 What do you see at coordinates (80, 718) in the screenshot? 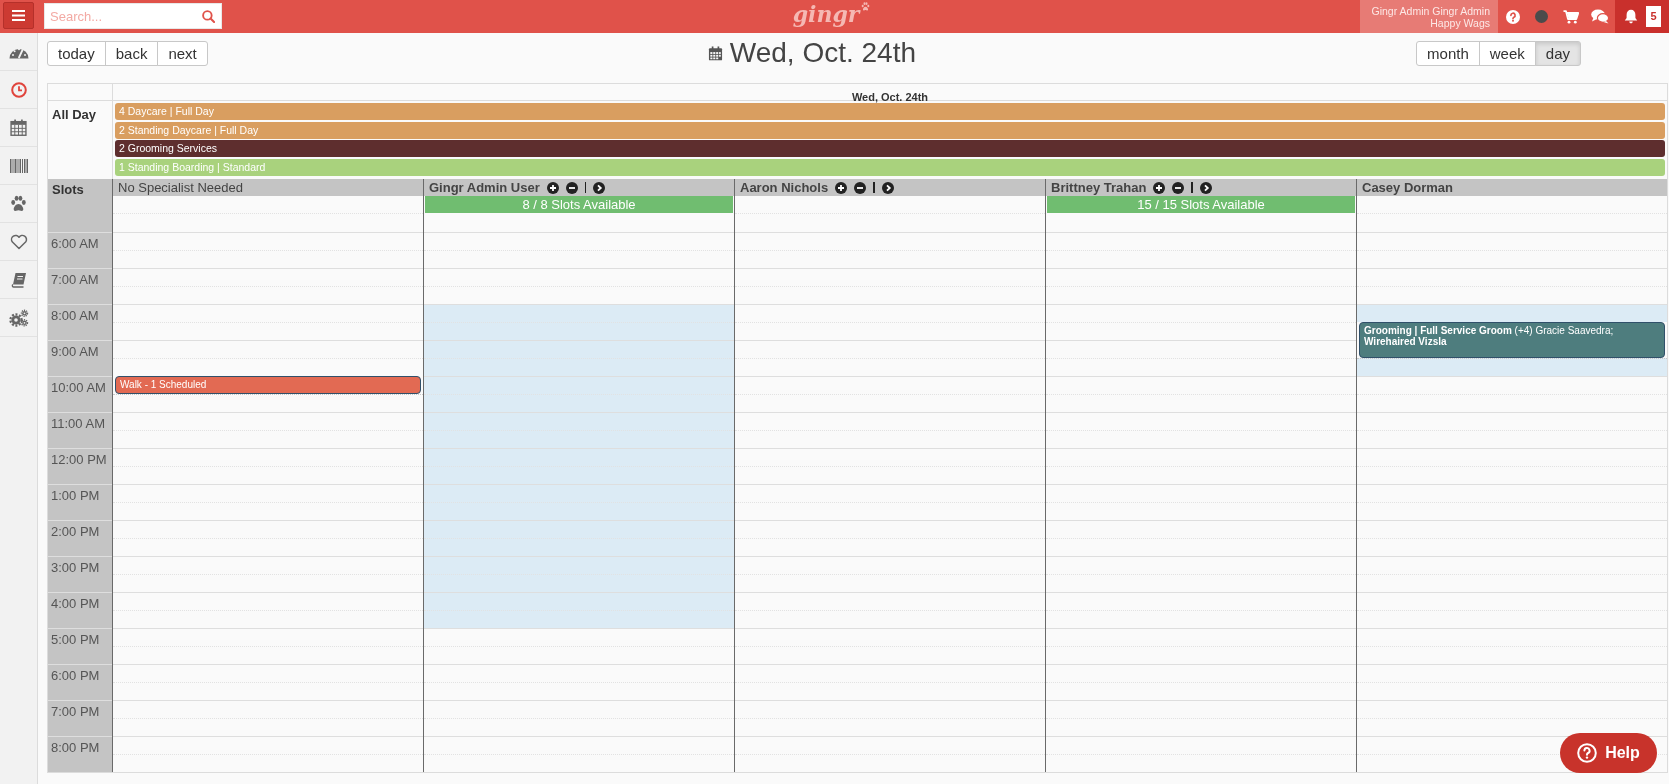
I see `time-label: 7:00 PM` at bounding box center [80, 718].